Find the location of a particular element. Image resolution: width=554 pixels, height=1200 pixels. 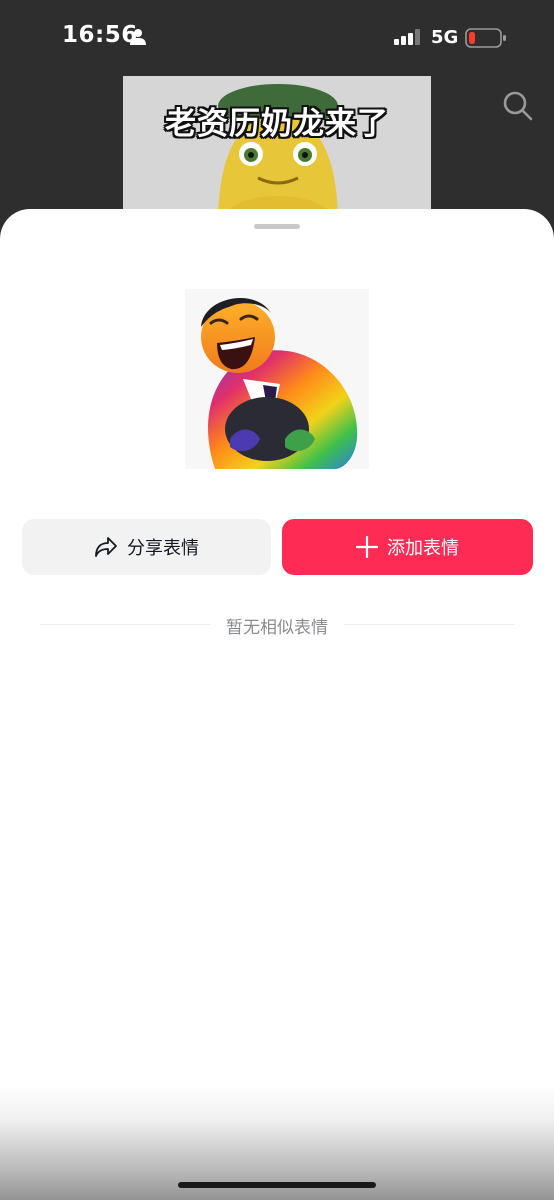

search-button is located at coordinates (518, 106).